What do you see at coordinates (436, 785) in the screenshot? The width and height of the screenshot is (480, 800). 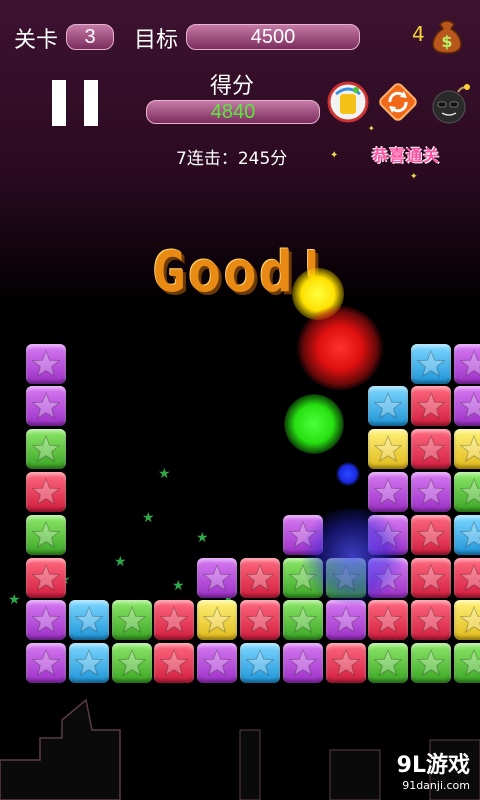 I see `watermark-url: 91danji.com` at bounding box center [436, 785].